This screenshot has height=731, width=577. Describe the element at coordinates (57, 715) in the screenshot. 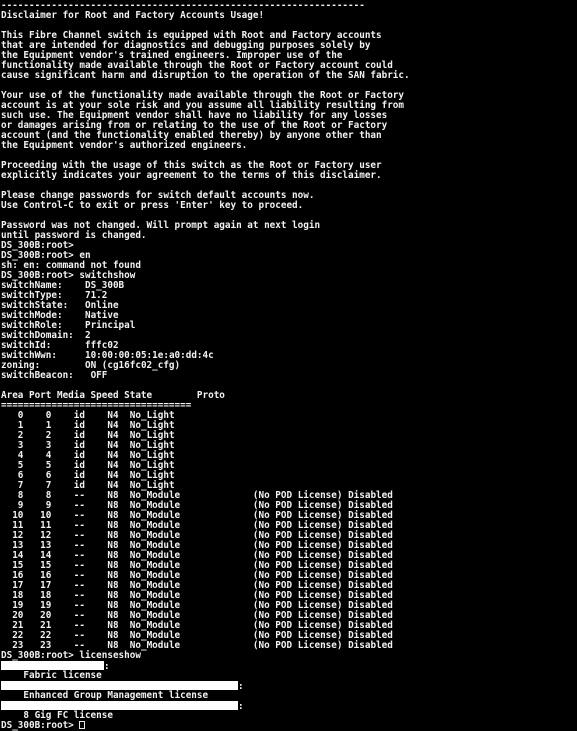

I see `license-feature-line: 8 Gig FC license` at that location.